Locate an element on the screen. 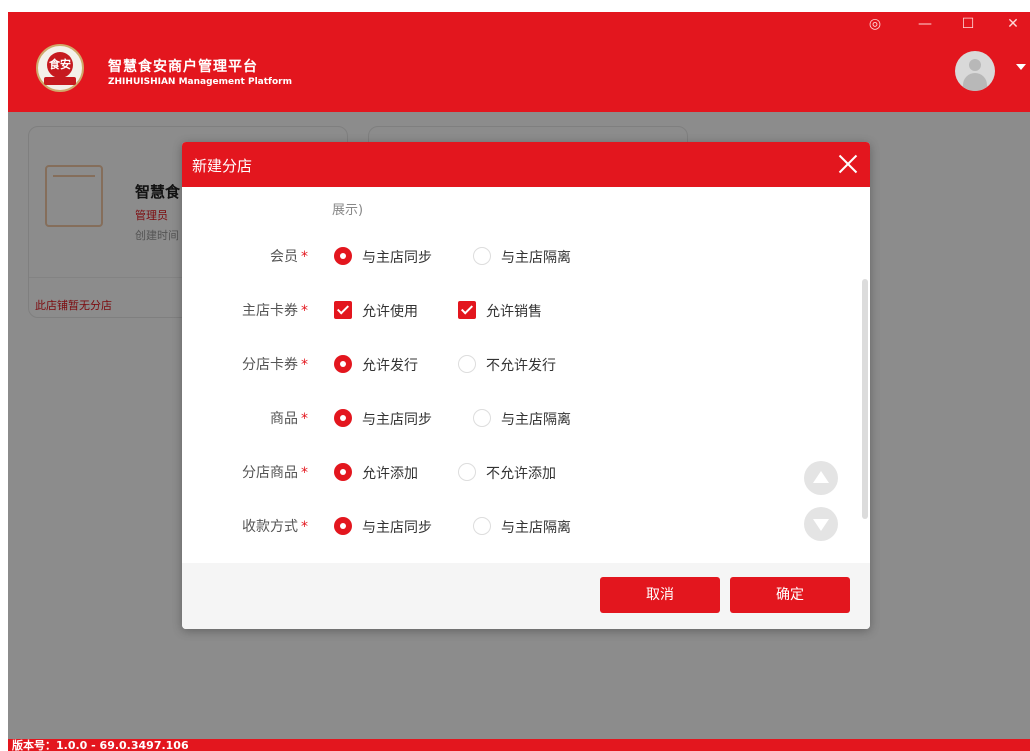 Image resolution: width=1030 pixels, height=751 pixels. option-label: 允许发行 is located at coordinates (390, 366).